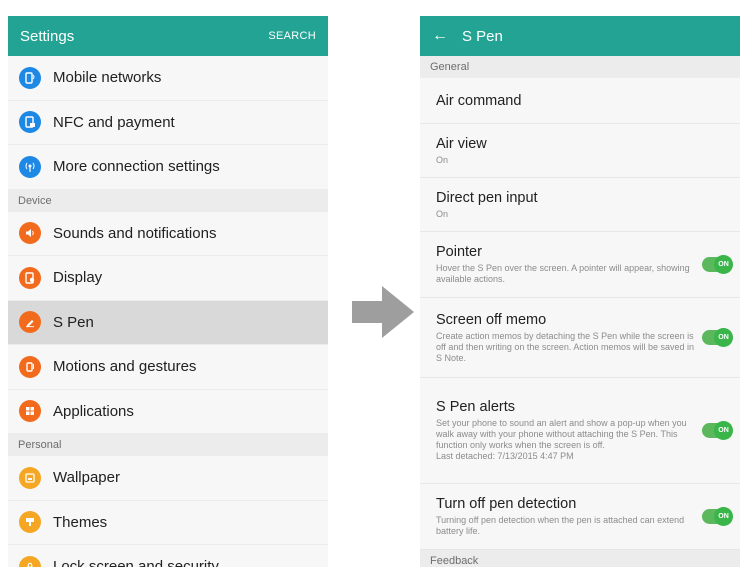 This screenshot has height=567, width=740. What do you see at coordinates (482, 36) in the screenshot?
I see `s-pen-title: S Pen` at bounding box center [482, 36].